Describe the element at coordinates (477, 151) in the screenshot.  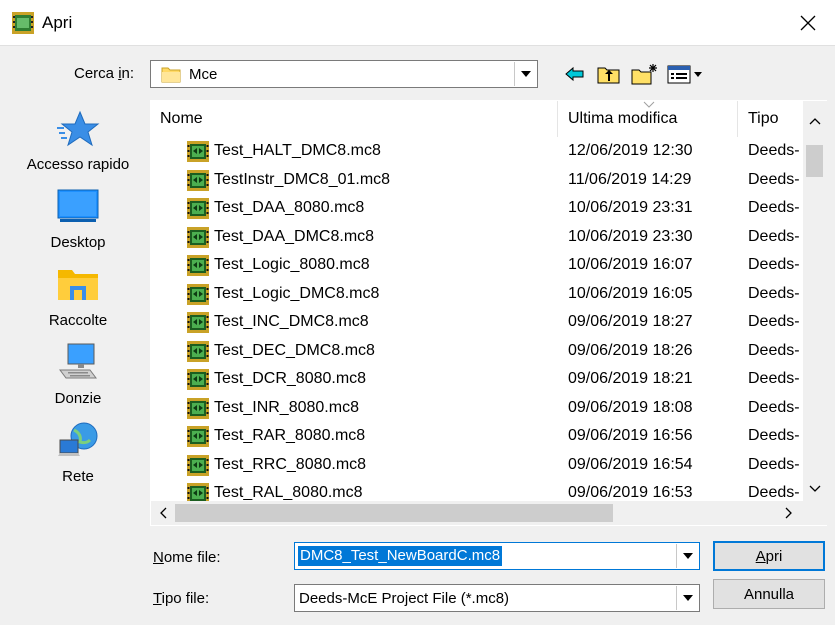
I see `file-row: Test_HALT_DMC8.mc8 12/06/2019 12:30 Deeds-` at that location.